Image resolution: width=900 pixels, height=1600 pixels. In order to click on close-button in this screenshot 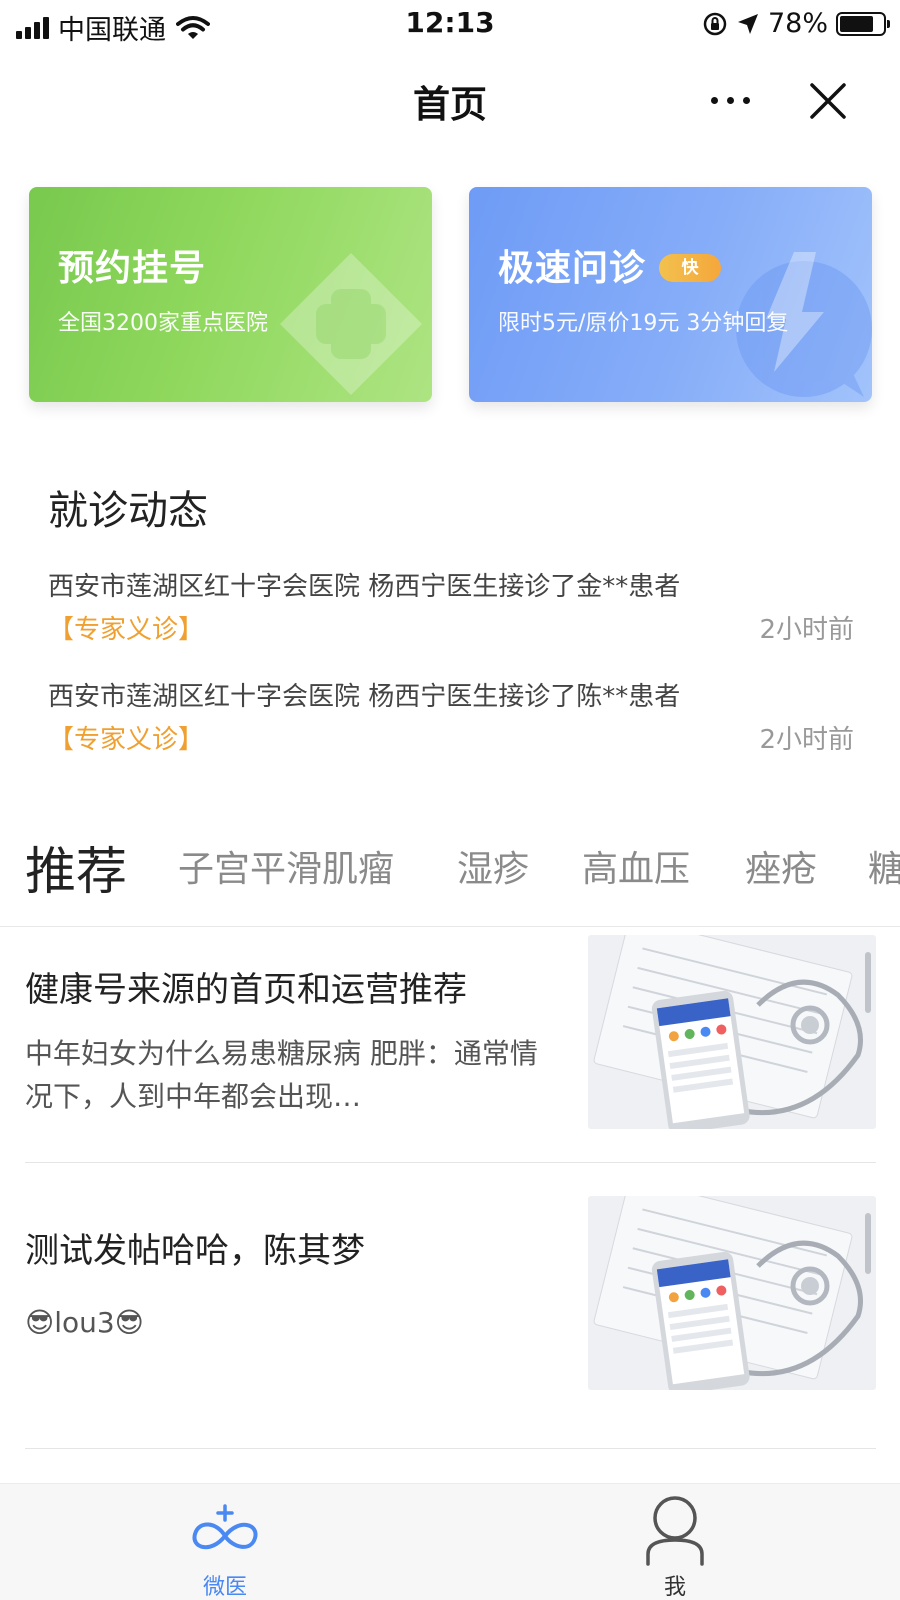, I will do `click(828, 101)`.